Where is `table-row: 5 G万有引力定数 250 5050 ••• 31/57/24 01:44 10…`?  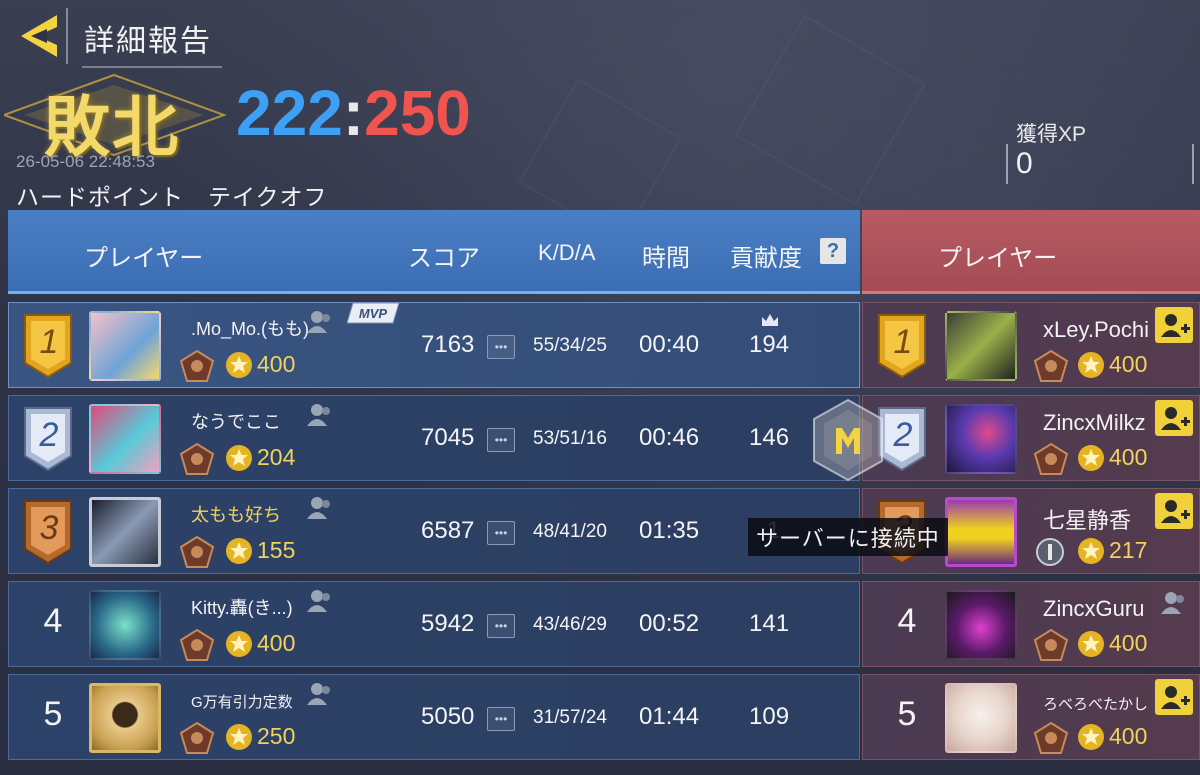
table-row: 5 G万有引力定数 250 5050 ••• 31/57/24 01:44 10… is located at coordinates (434, 717).